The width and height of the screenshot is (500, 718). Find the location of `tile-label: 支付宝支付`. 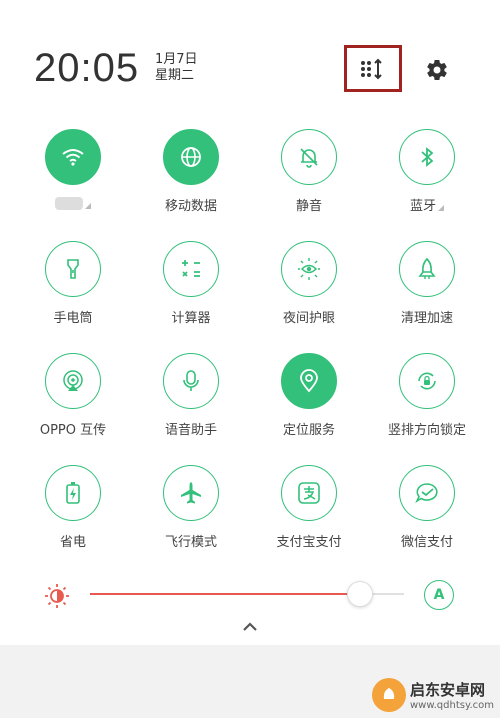

tile-label: 支付宝支付 is located at coordinates (309, 542).